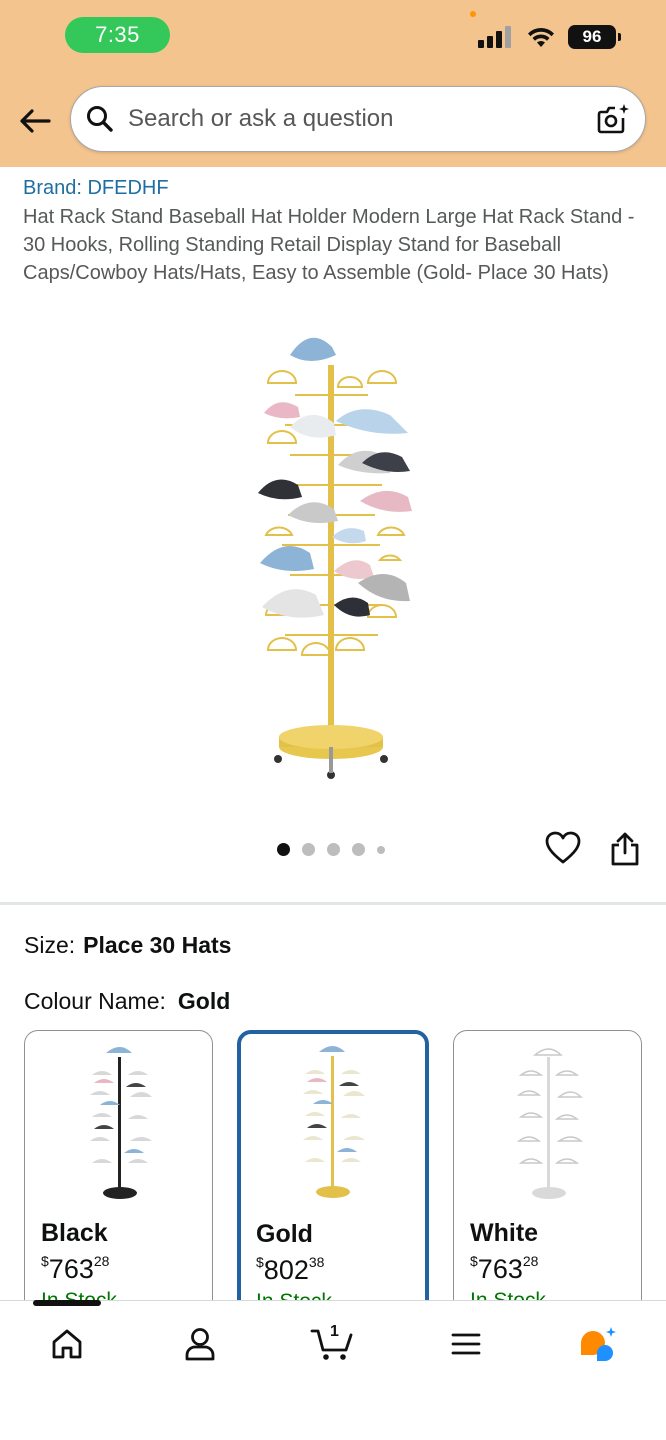 The width and height of the screenshot is (666, 1440). I want to click on swatch-name: White, so click(504, 1233).